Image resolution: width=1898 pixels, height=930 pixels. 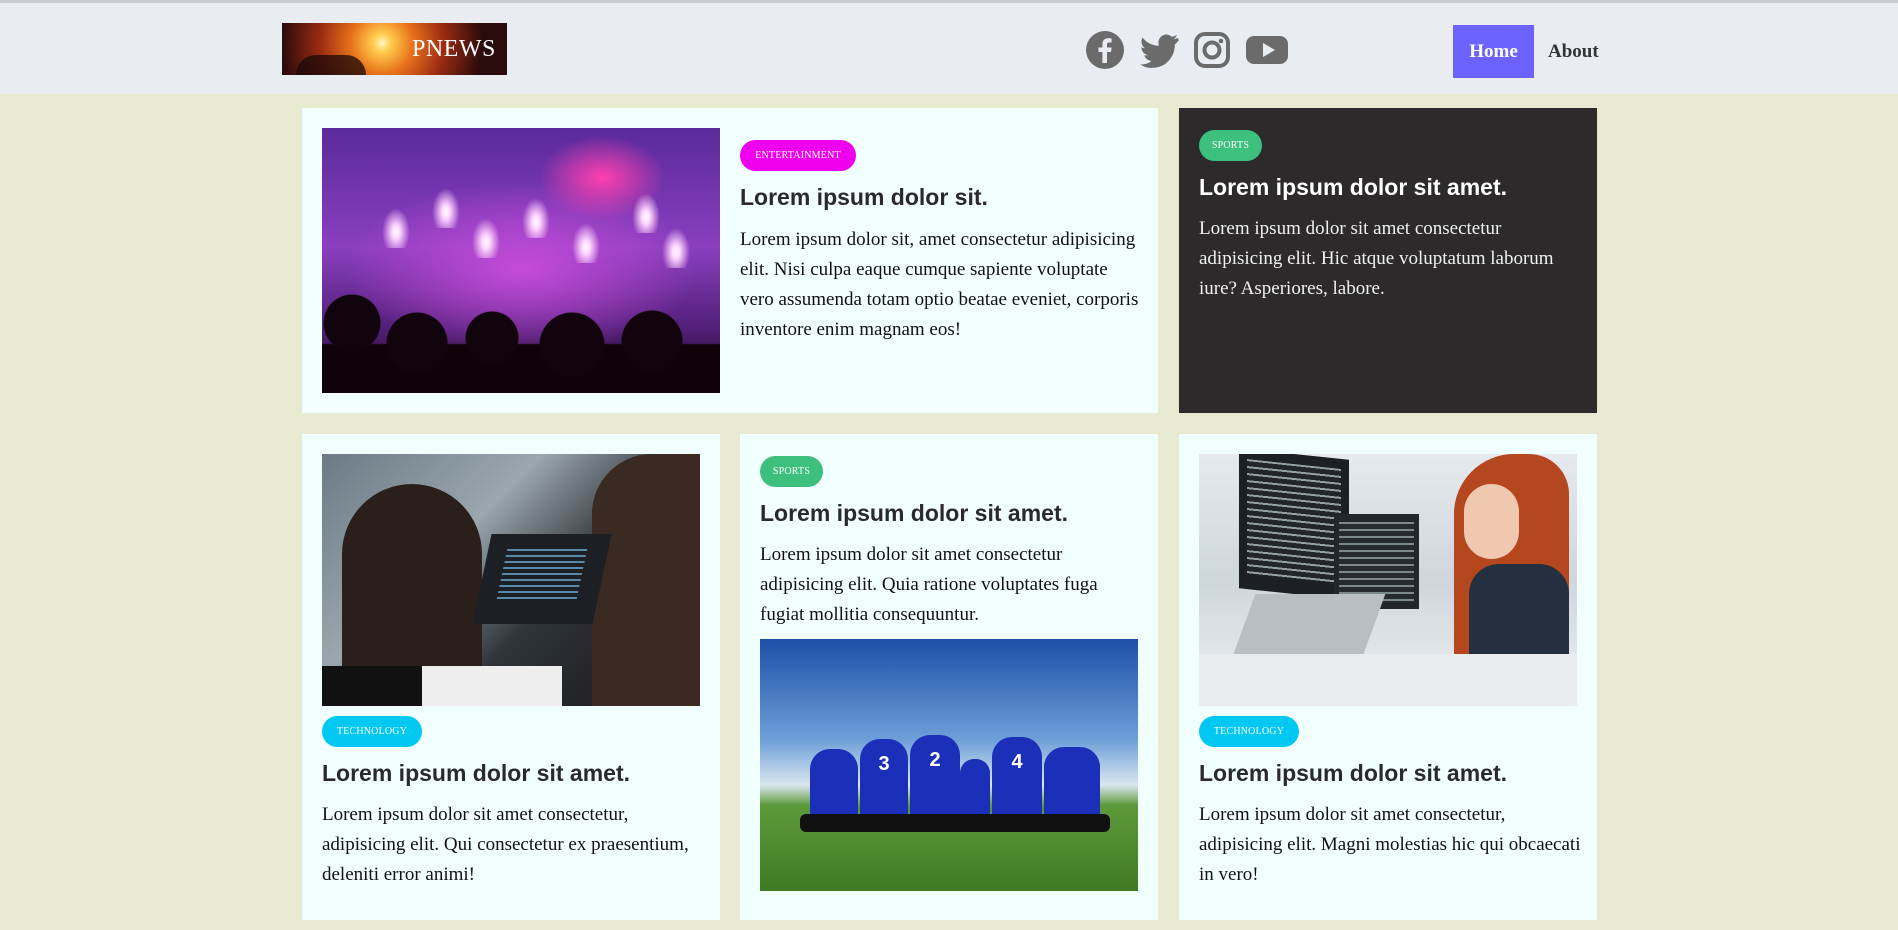 I want to click on site-header: PNEWS Home About, so click(x=949, y=47).